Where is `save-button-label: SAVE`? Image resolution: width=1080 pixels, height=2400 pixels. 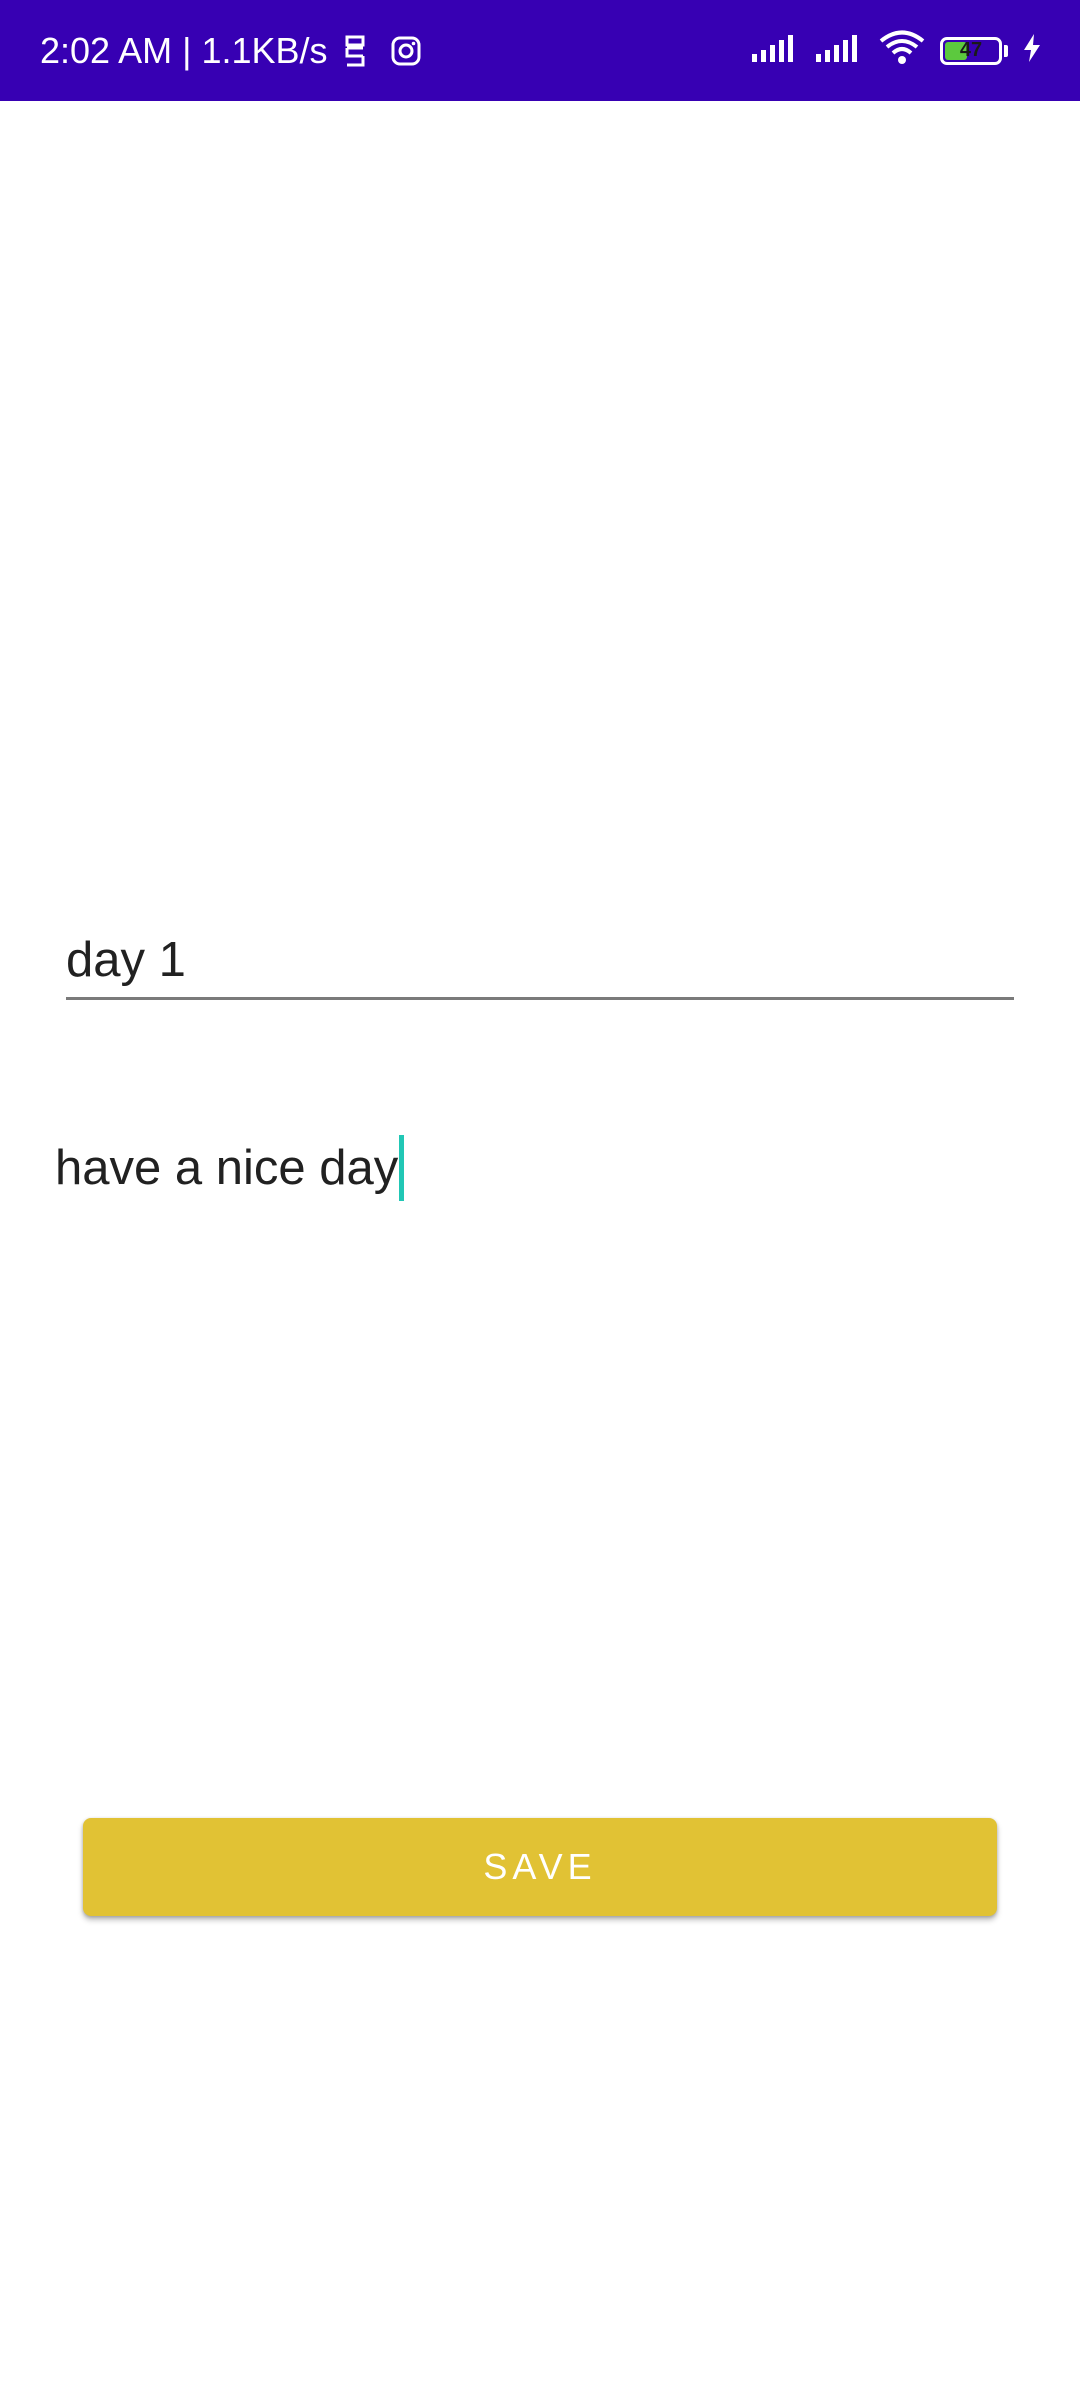
save-button-label: SAVE is located at coordinates (540, 1866).